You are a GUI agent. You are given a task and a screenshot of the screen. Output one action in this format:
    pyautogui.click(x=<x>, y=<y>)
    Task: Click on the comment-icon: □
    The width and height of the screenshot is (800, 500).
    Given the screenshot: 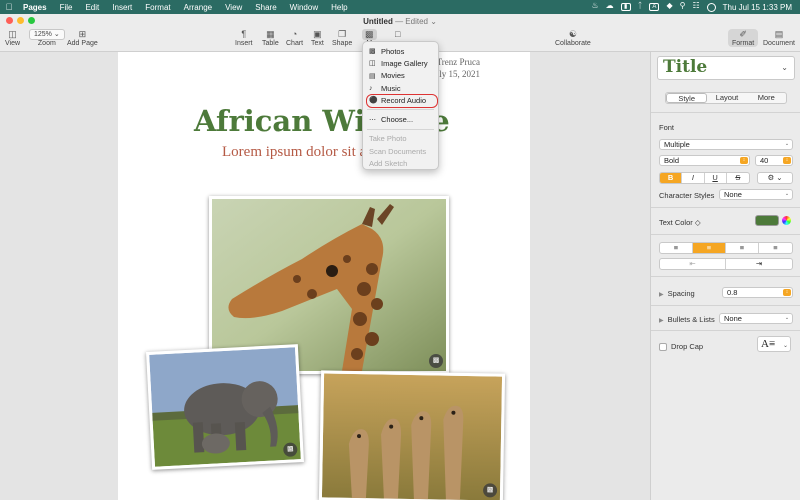 What is the action you would take?
    pyautogui.click(x=398, y=34)
    